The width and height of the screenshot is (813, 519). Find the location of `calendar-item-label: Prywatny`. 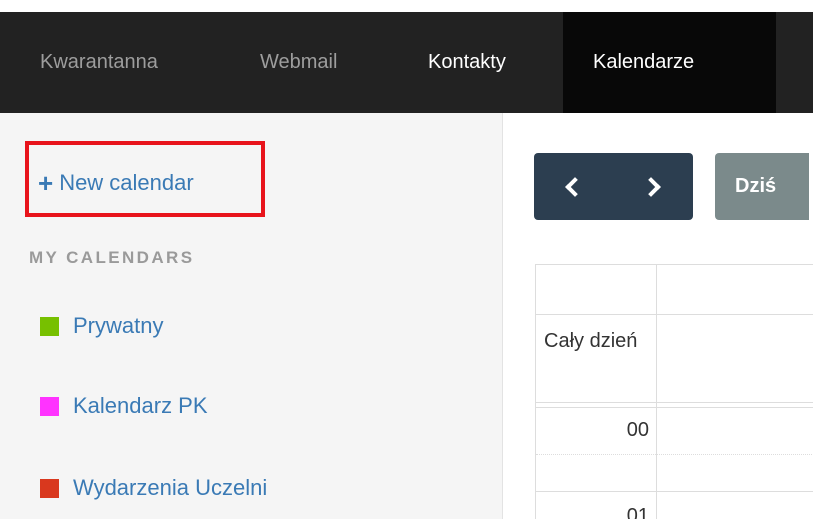

calendar-item-label: Prywatny is located at coordinates (118, 325).